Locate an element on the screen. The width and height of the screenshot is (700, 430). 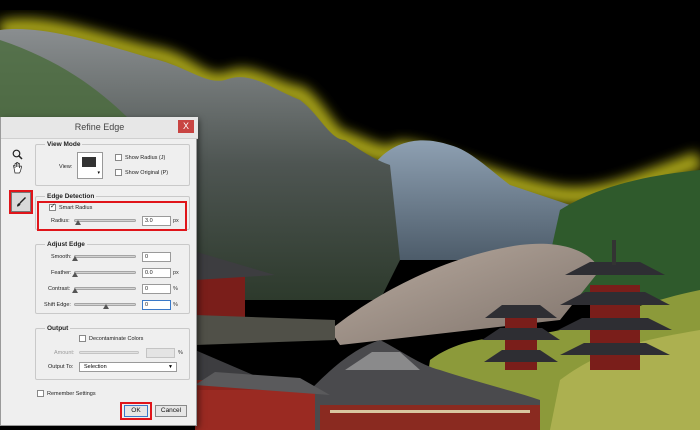
dialog-title: Refine Edge is located at coordinates (99, 127).